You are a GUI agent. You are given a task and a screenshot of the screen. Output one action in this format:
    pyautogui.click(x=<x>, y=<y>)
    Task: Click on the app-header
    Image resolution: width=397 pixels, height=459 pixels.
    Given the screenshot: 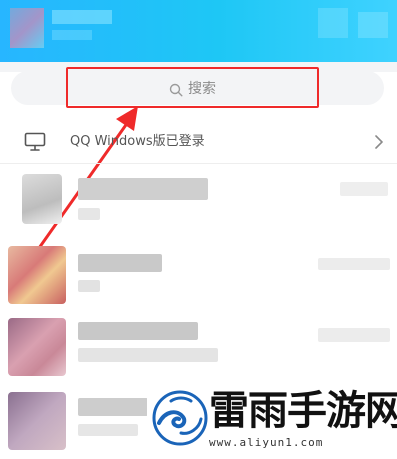 What is the action you would take?
    pyautogui.click(x=198, y=31)
    